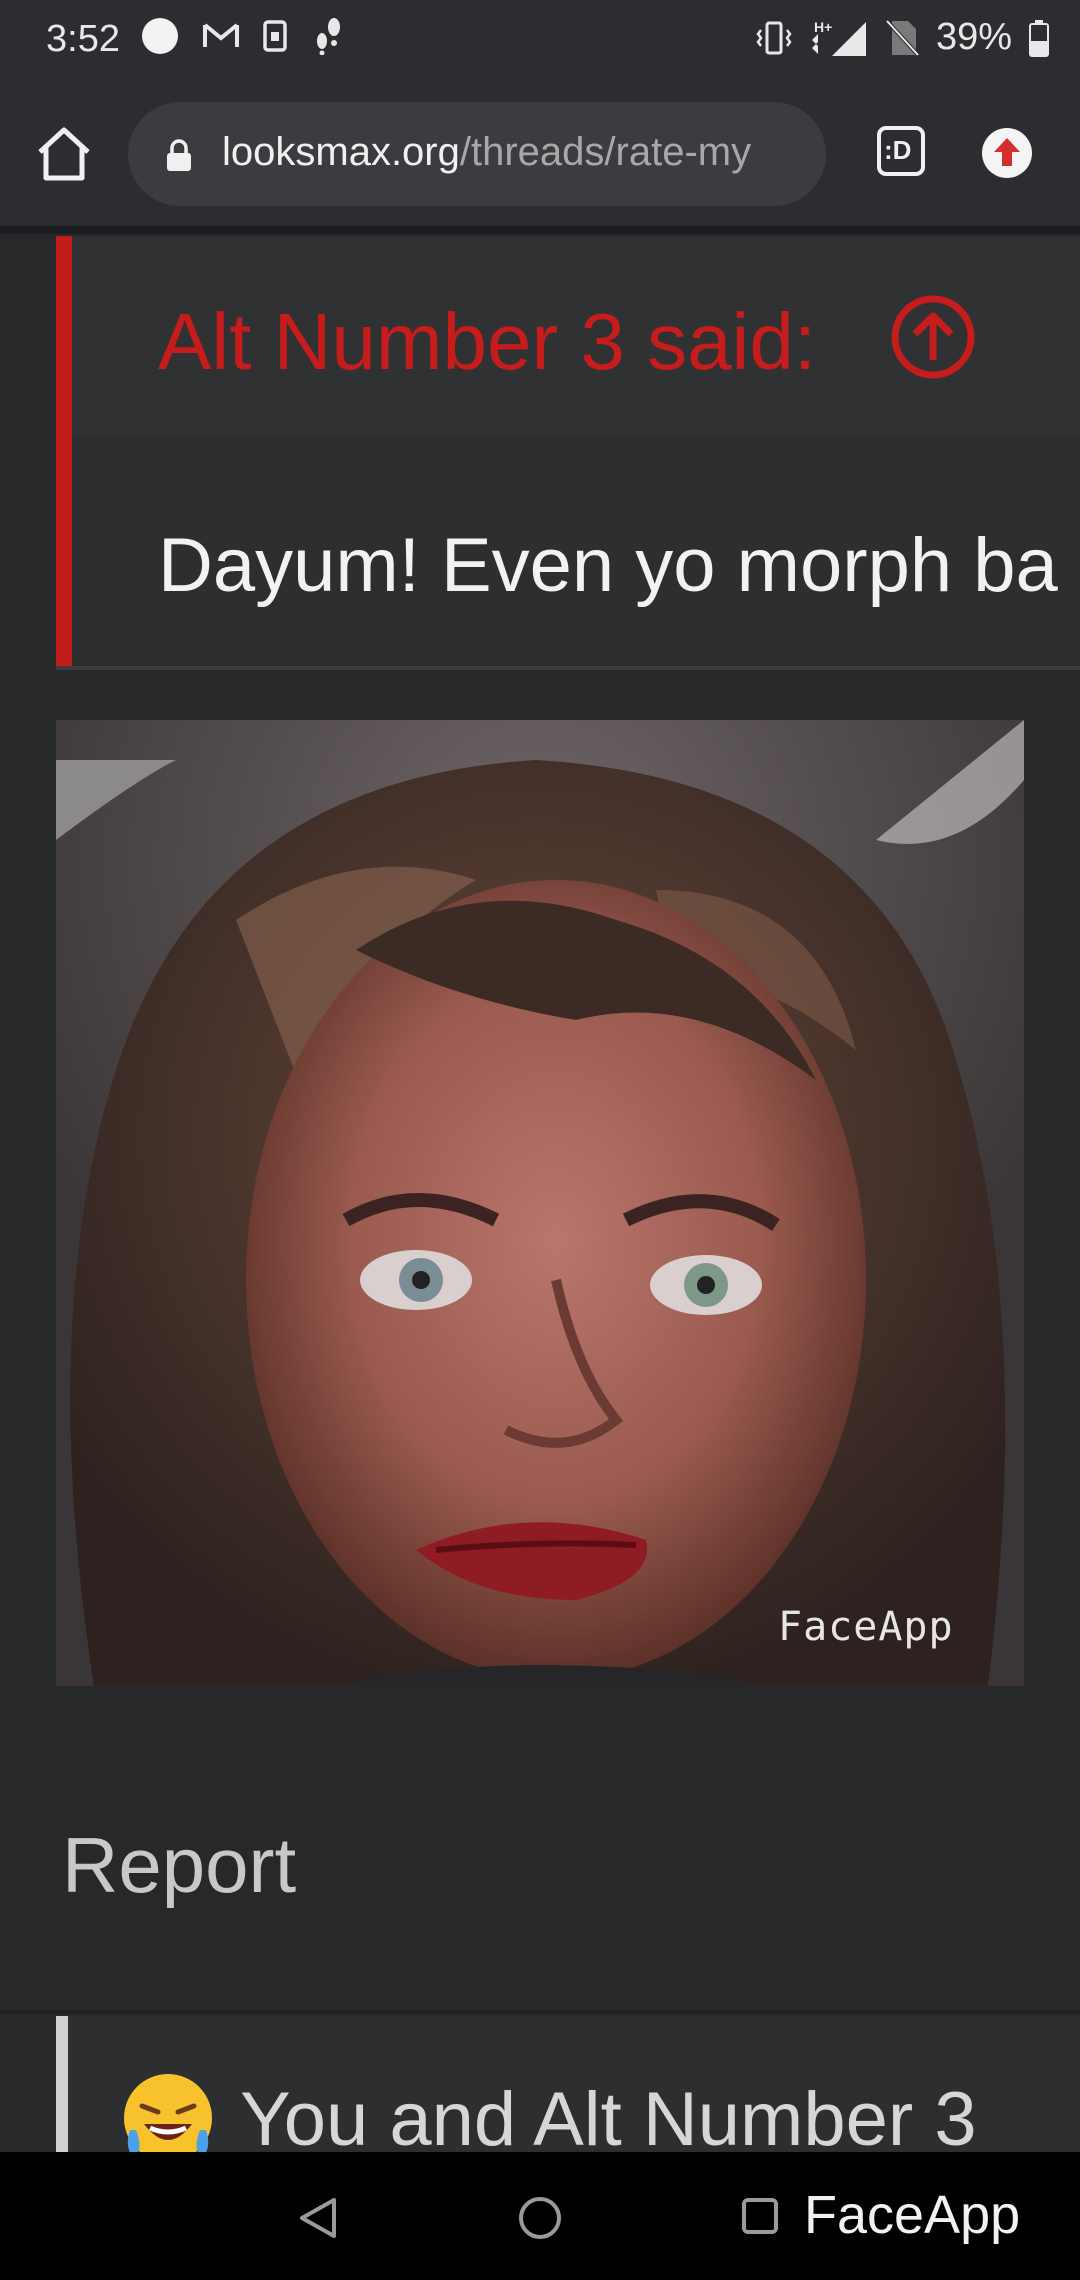  What do you see at coordinates (912, 2215) in the screenshot?
I see `faceapp-overlay-text: FaceApp` at bounding box center [912, 2215].